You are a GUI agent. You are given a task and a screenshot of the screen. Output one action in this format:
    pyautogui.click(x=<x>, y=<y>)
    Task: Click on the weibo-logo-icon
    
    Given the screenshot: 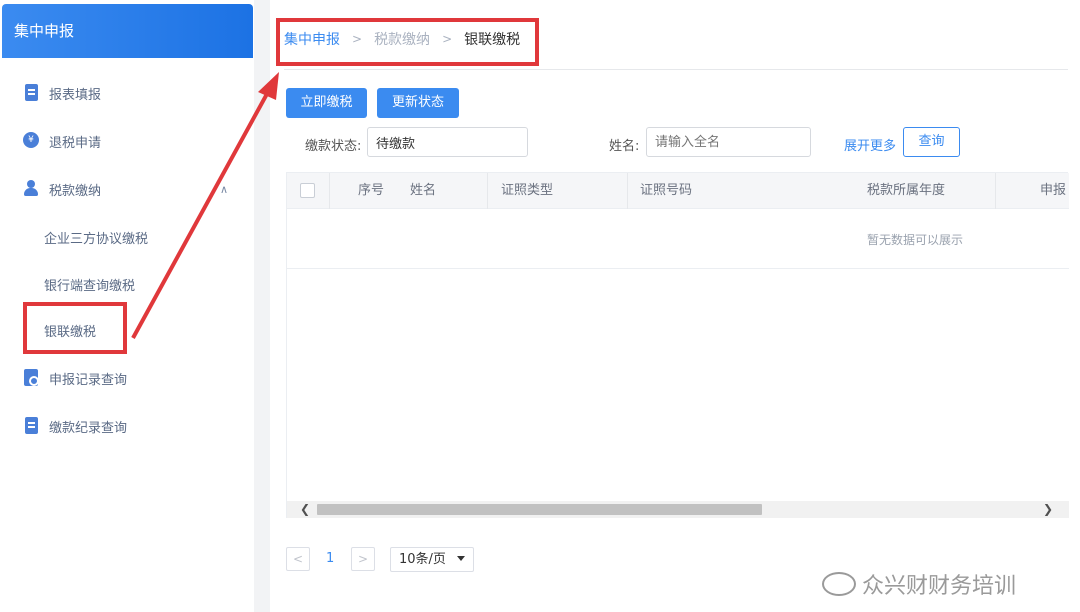 What is the action you would take?
    pyautogui.click(x=839, y=584)
    